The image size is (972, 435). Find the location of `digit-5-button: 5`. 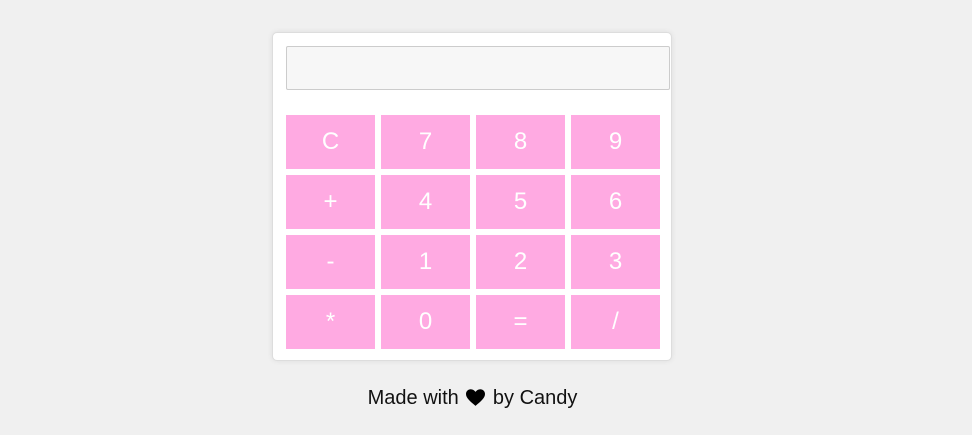

digit-5-button: 5 is located at coordinates (520, 202).